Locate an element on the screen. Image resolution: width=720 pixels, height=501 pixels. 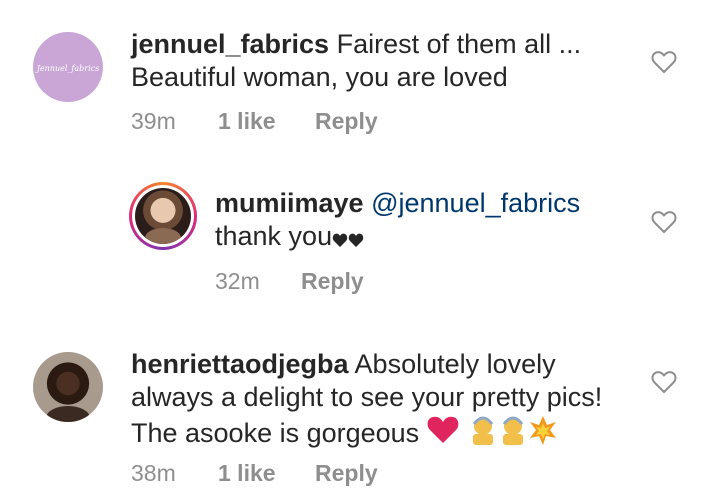
comment-time: 32m is located at coordinates (237, 281).